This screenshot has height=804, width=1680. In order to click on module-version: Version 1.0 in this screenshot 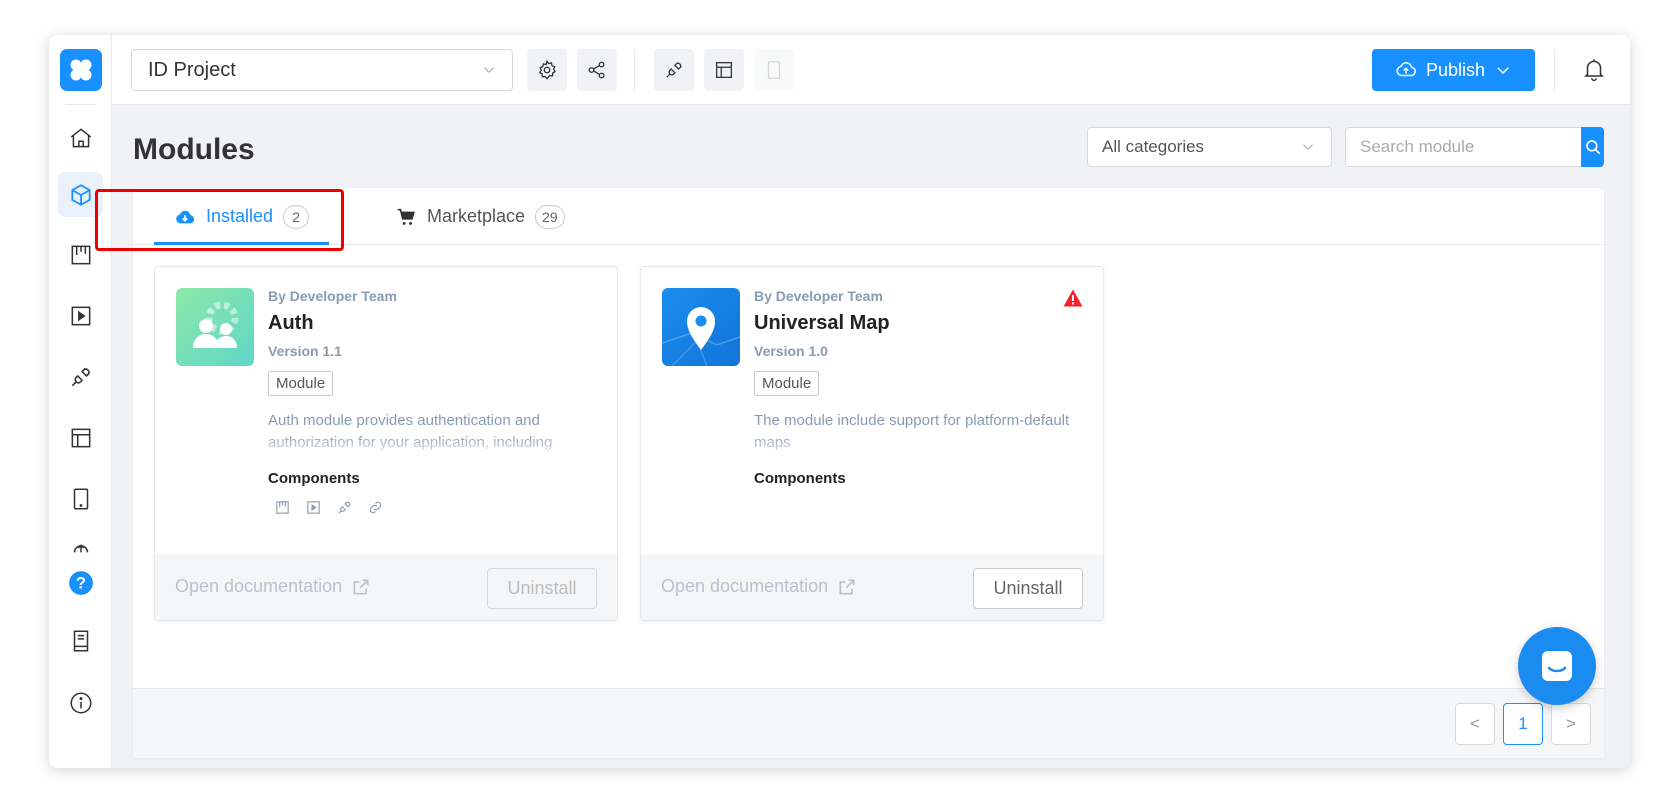, I will do `click(791, 351)`.